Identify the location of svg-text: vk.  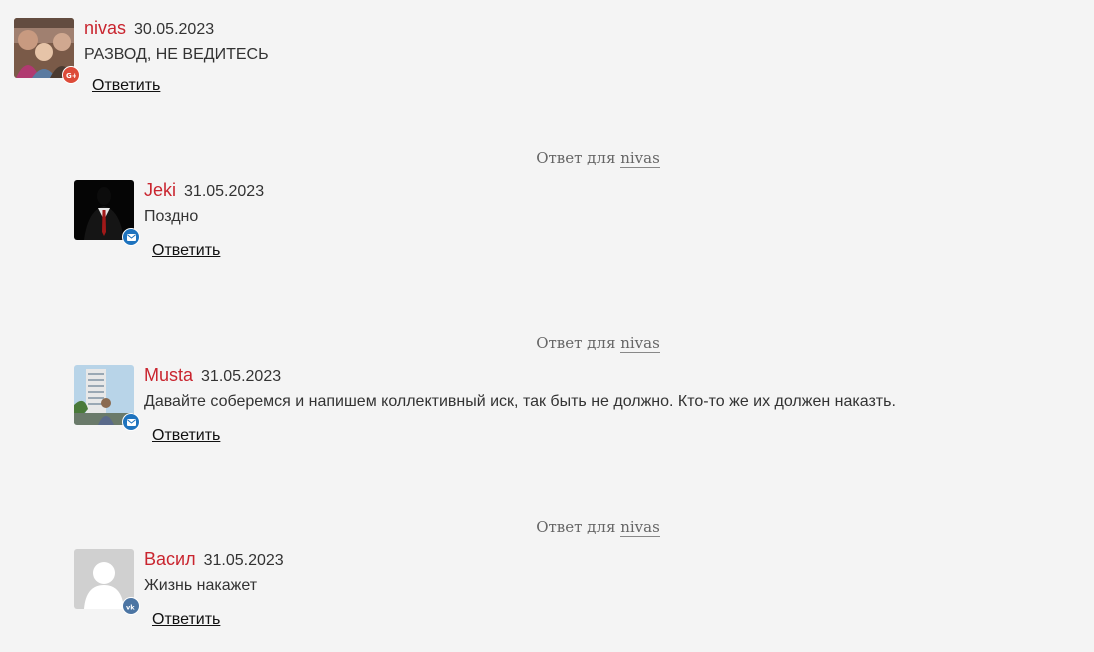
(130, 606).